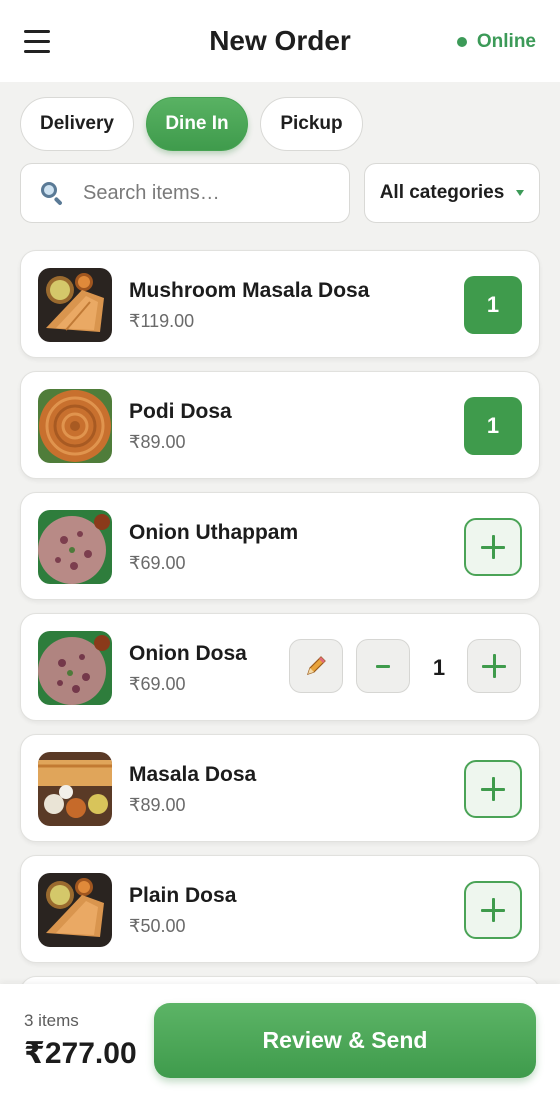  I want to click on item-price: ₹50.00, so click(157, 926).